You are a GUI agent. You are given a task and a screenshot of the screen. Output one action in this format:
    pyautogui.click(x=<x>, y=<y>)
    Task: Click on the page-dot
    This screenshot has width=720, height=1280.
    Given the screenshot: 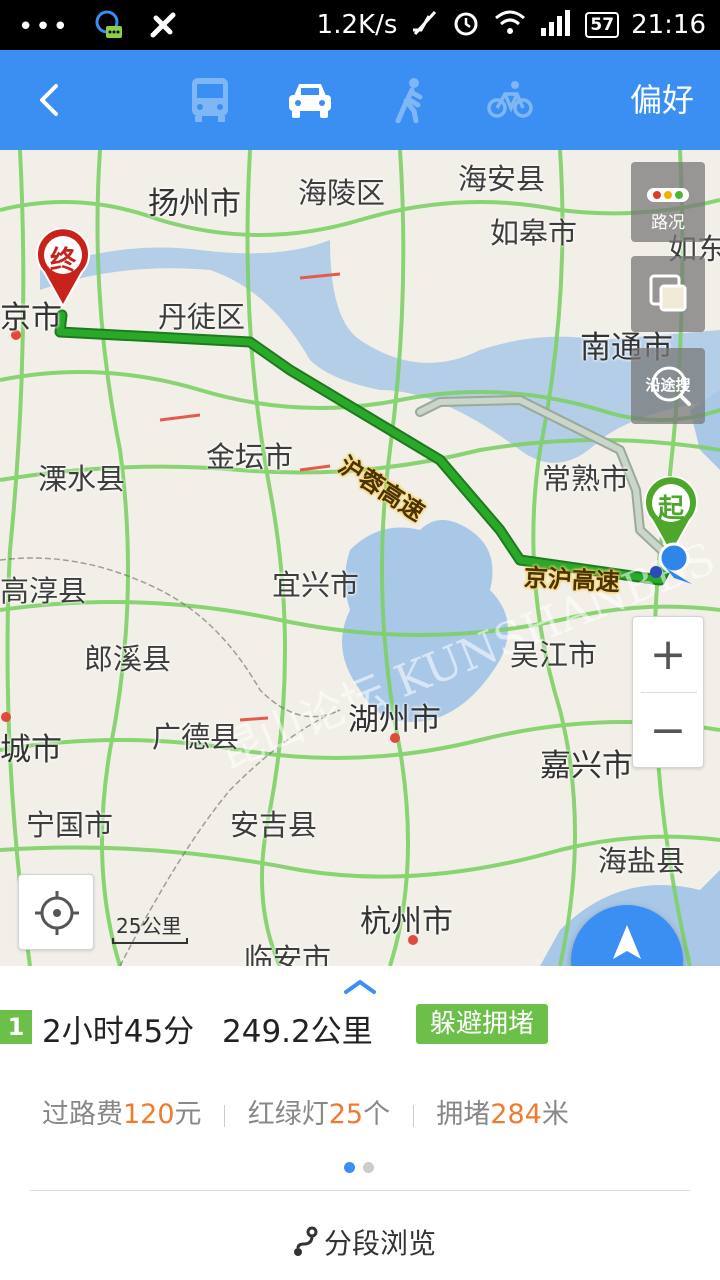 What is the action you would take?
    pyautogui.click(x=368, y=1167)
    